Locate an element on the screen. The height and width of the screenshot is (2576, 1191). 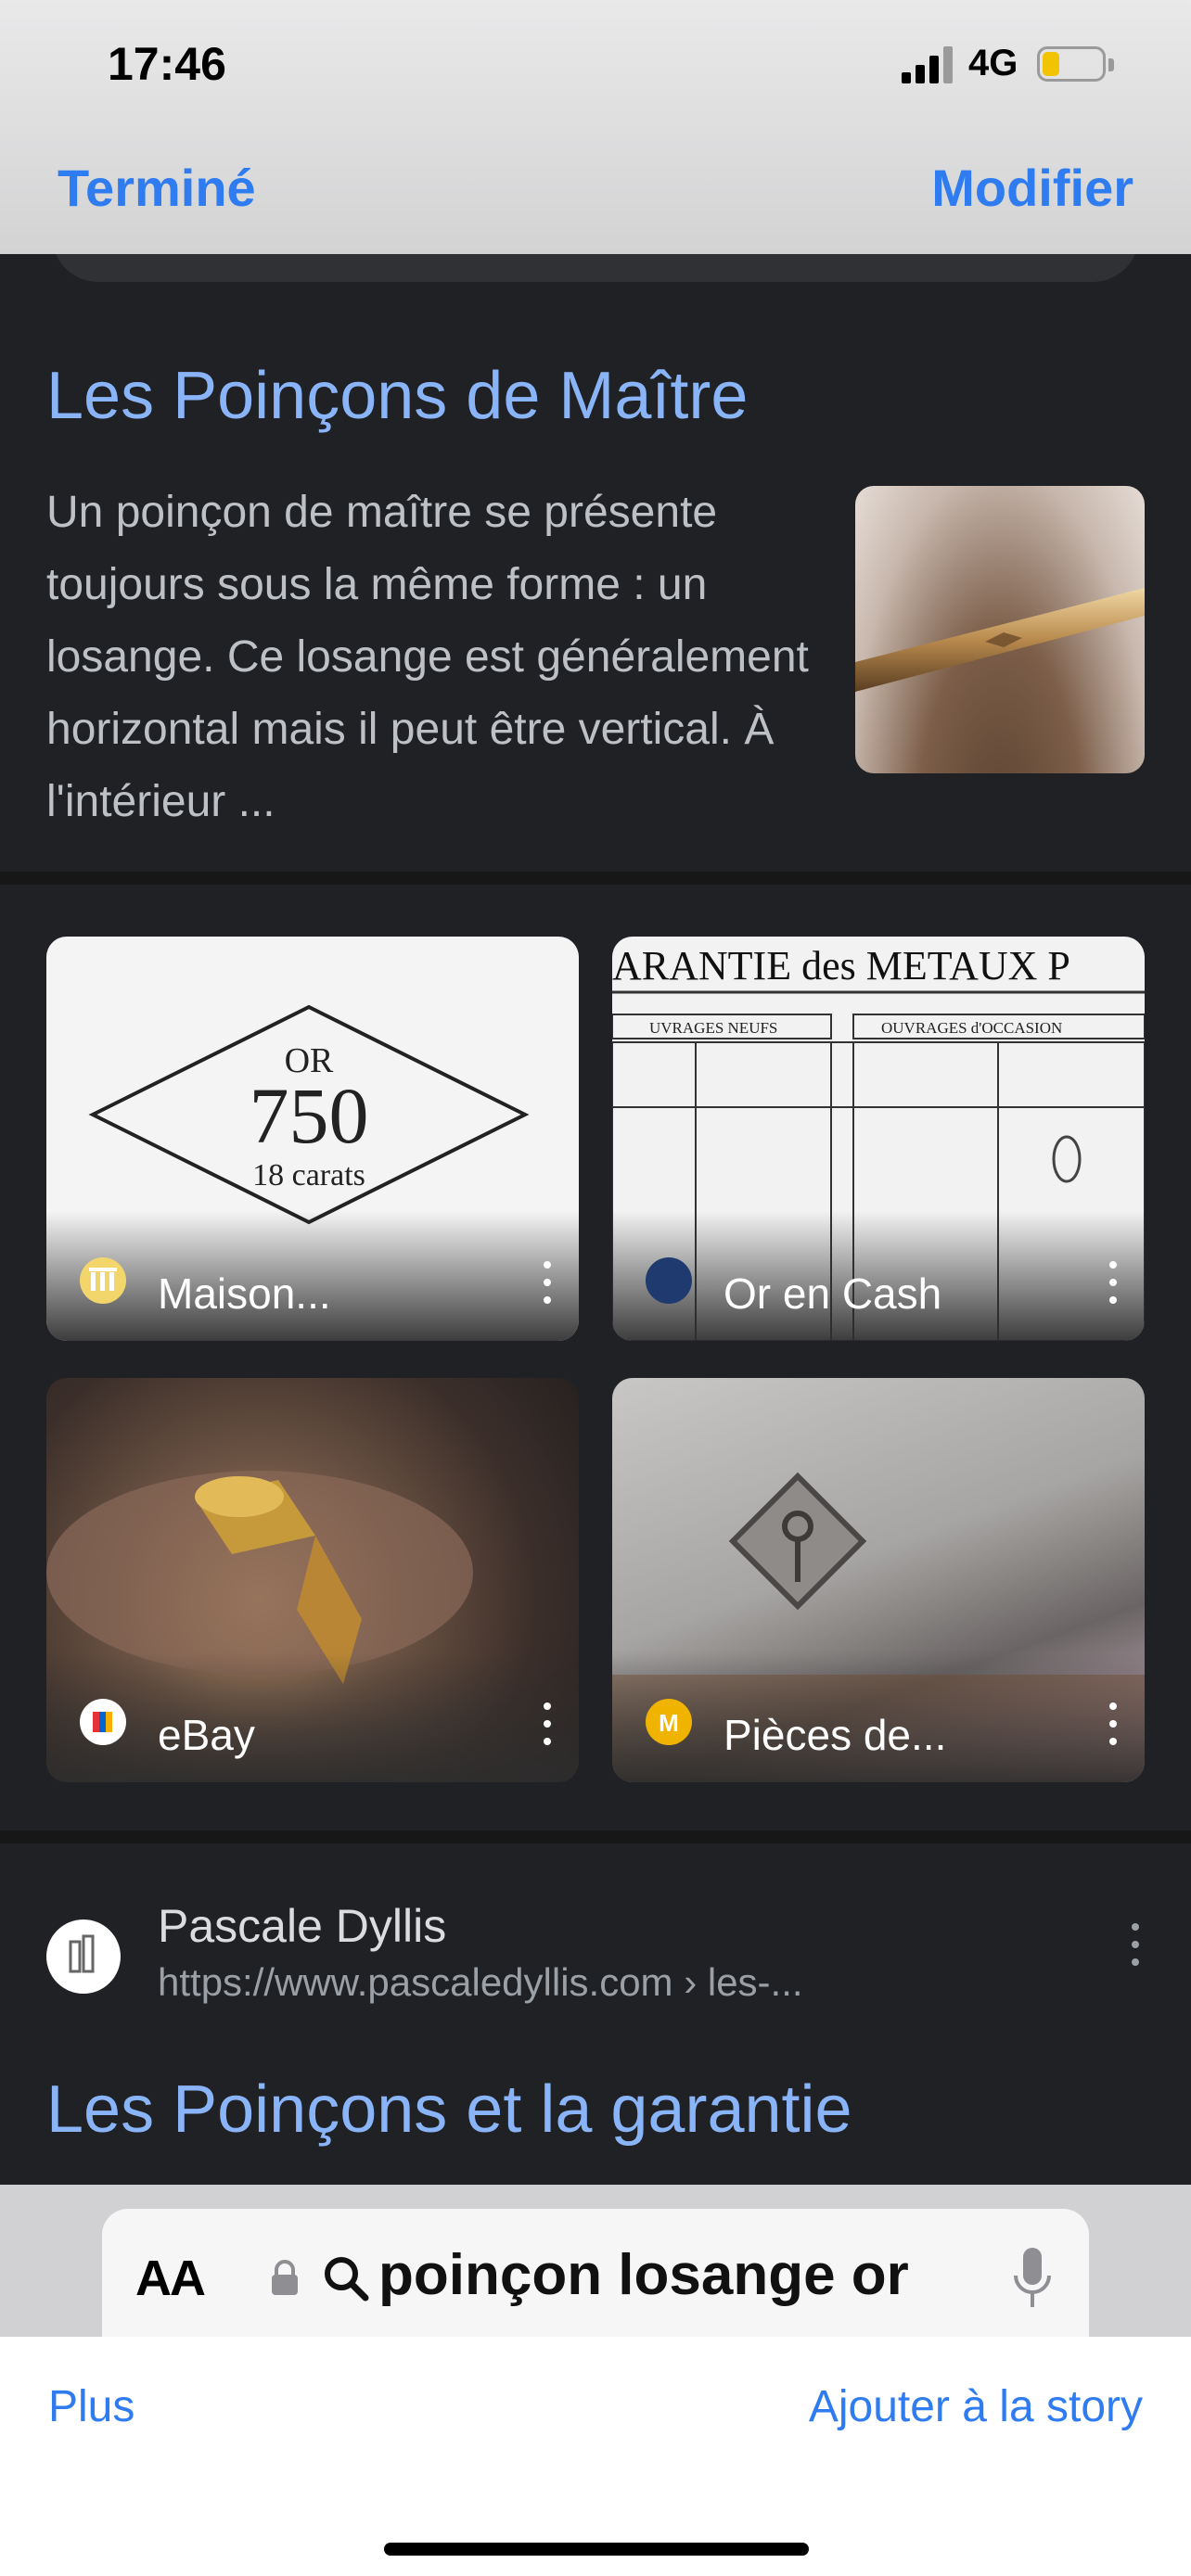
bottom-toolbar: Plus Ajouter à la story is located at coordinates (595, 2457).